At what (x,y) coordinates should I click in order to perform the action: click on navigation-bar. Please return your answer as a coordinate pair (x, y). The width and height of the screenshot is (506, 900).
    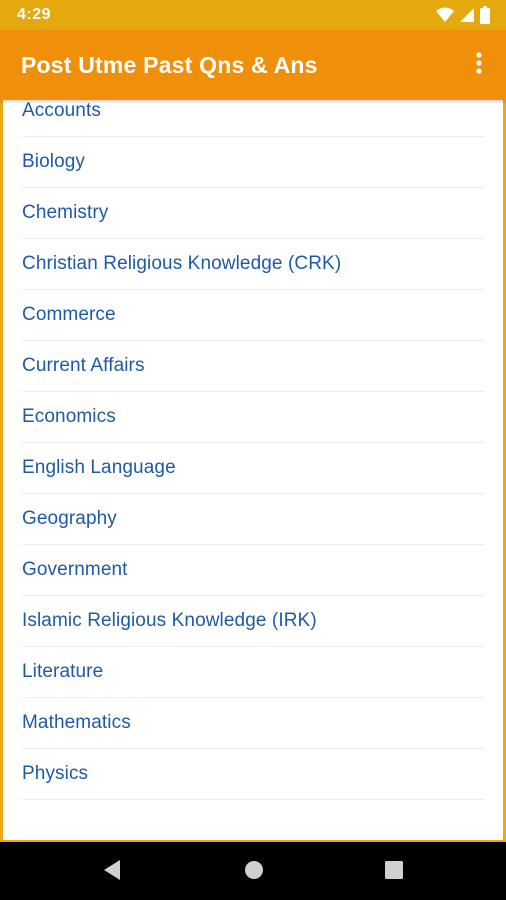
    Looking at the image, I should click on (253, 871).